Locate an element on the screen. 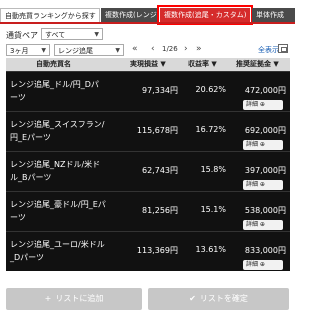 The height and width of the screenshot is (322, 320). row-name: レンジ追尾_スイスフラン/円_Eパーツ is located at coordinates (57, 131).